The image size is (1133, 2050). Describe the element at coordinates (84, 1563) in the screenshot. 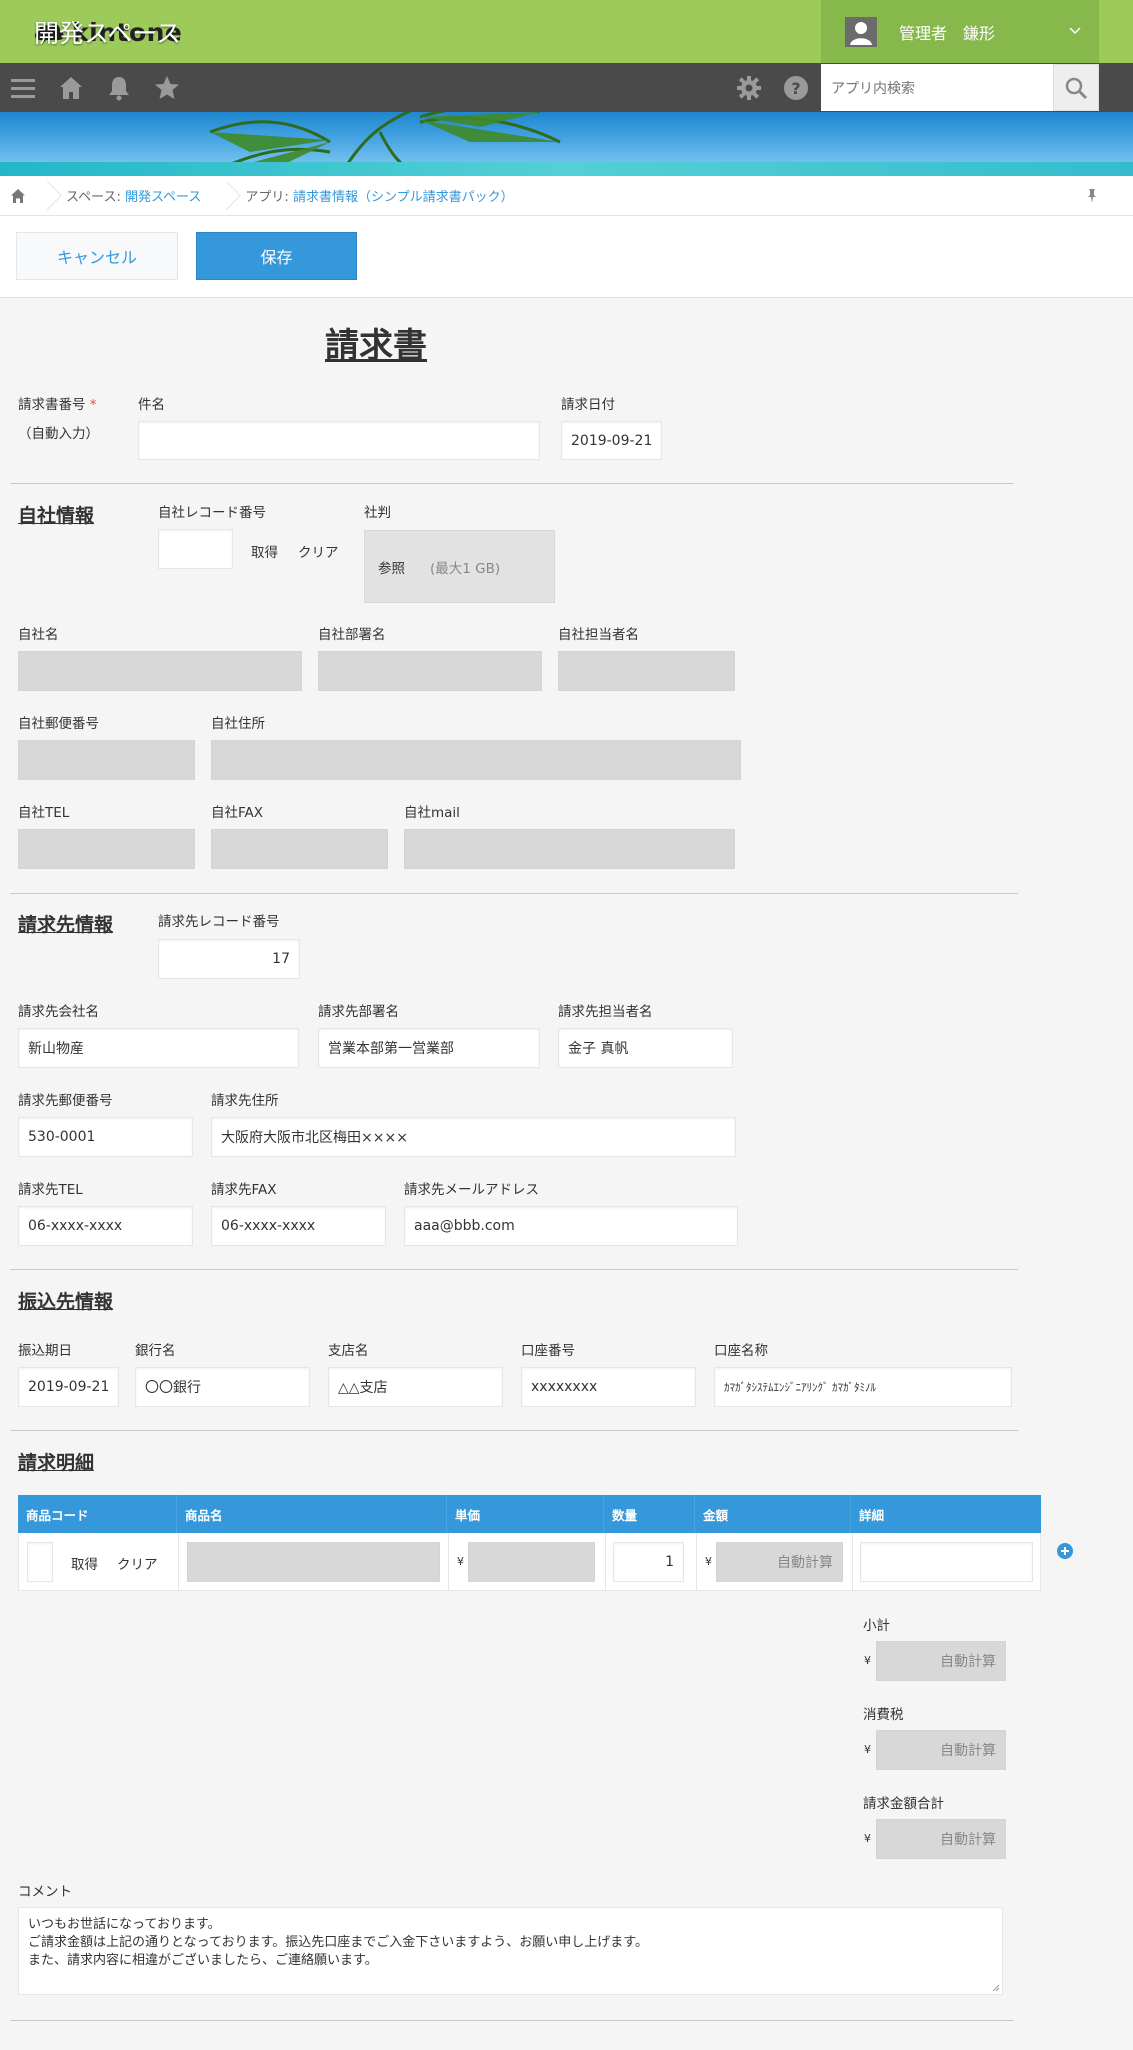

I see `product-fetch-link: 取得` at that location.